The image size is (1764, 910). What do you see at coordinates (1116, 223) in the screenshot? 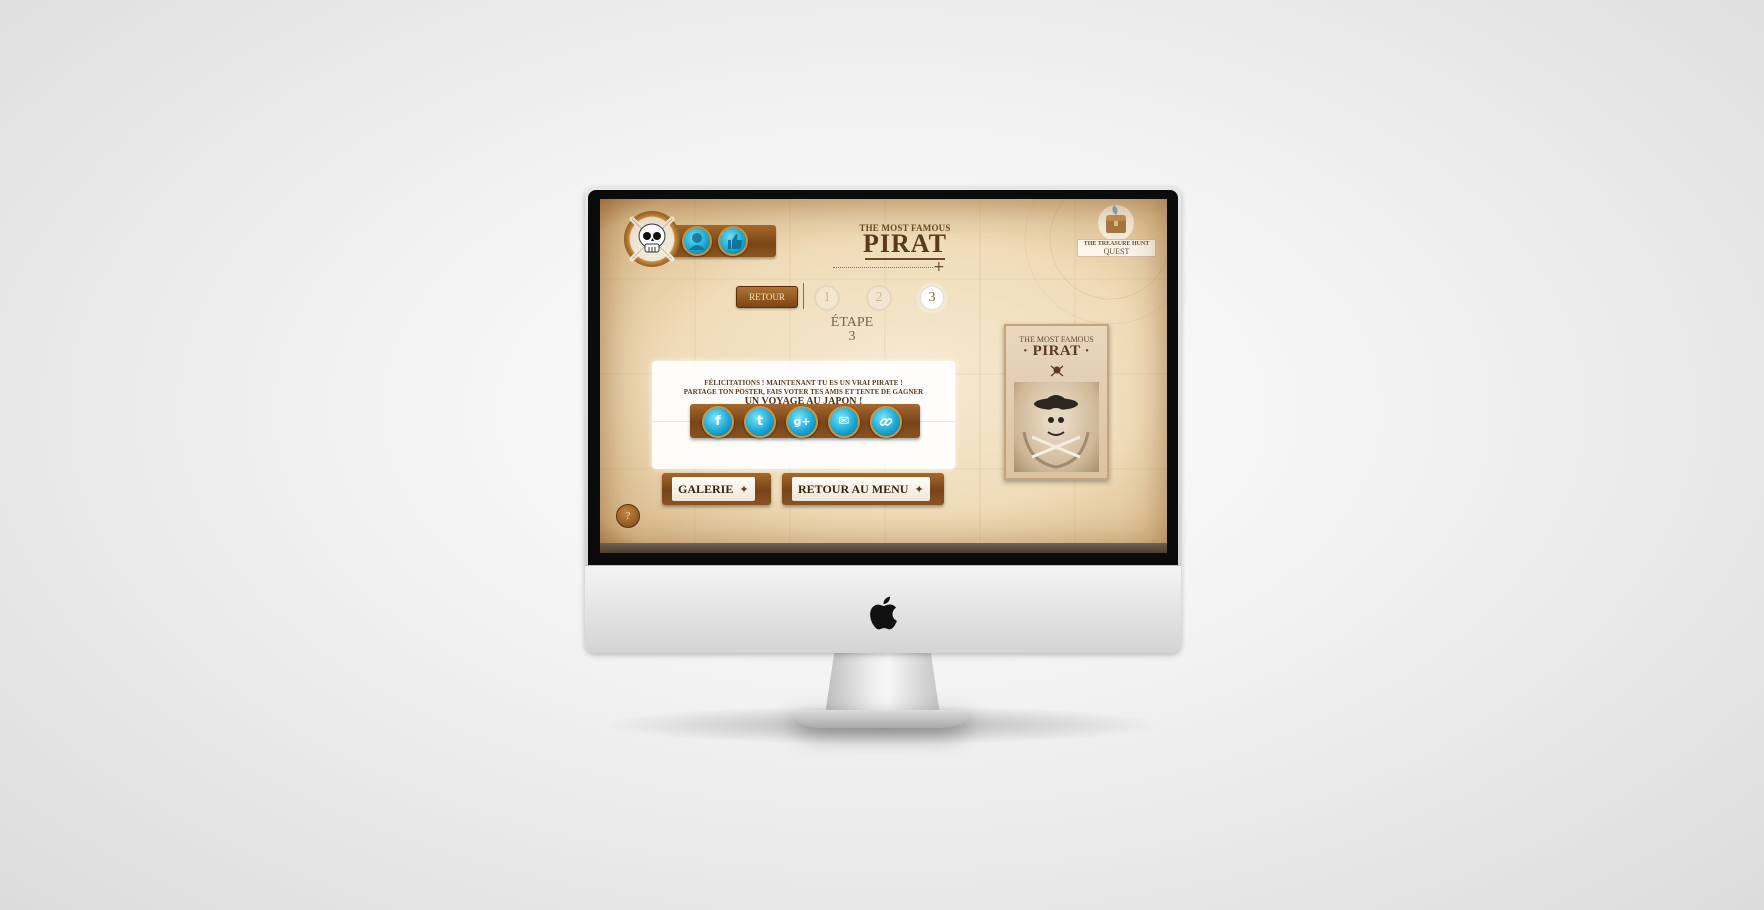
I see `treasure-chest-icon` at bounding box center [1116, 223].